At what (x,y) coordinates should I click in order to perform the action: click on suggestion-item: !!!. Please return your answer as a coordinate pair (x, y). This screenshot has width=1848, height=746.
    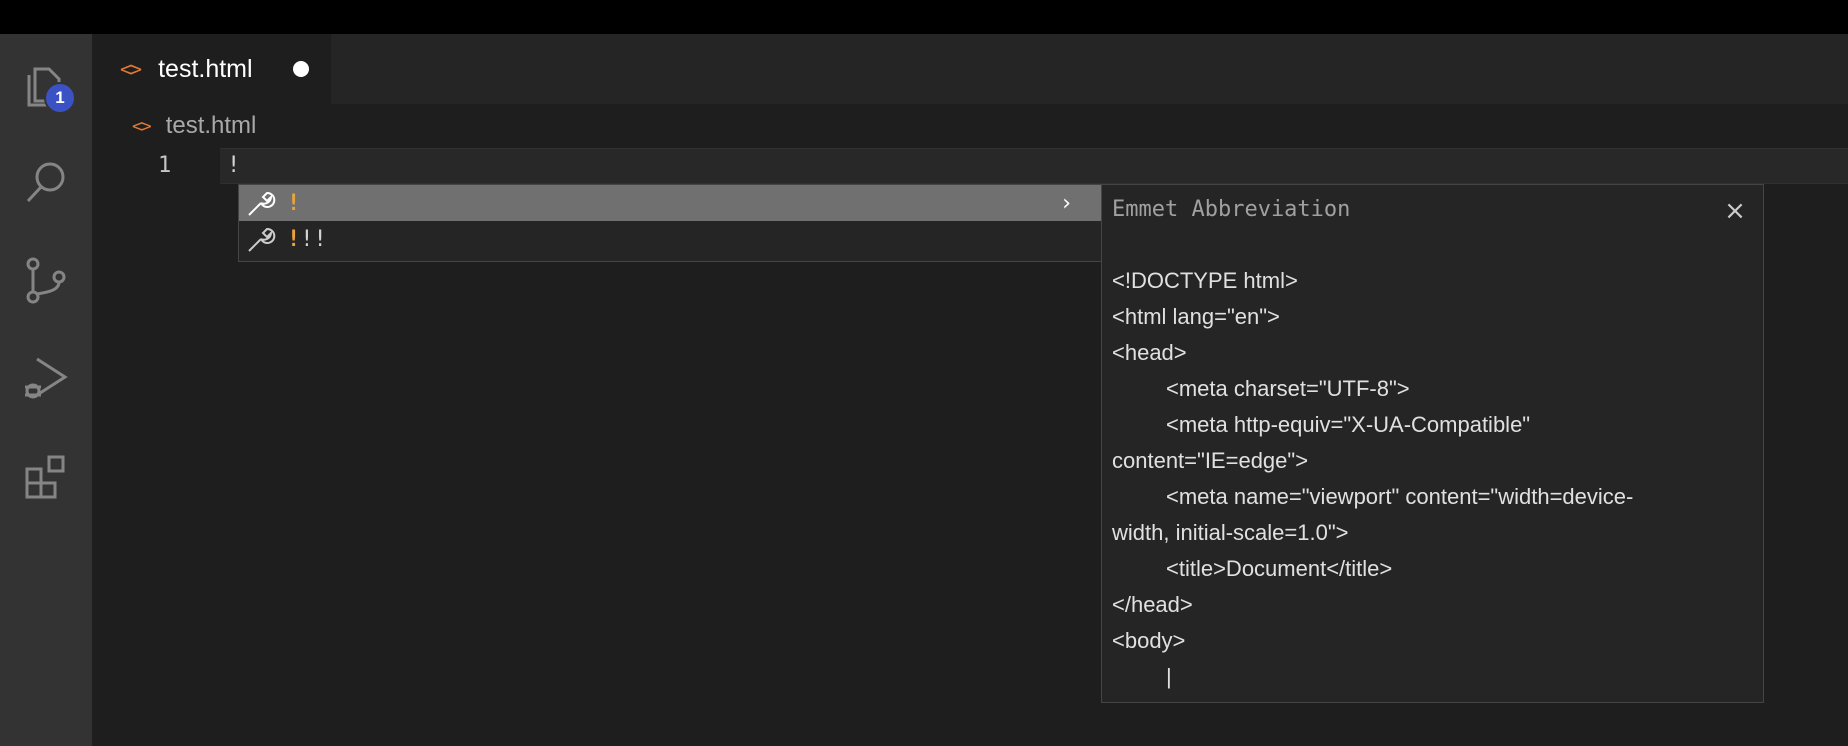
    Looking at the image, I should click on (670, 239).